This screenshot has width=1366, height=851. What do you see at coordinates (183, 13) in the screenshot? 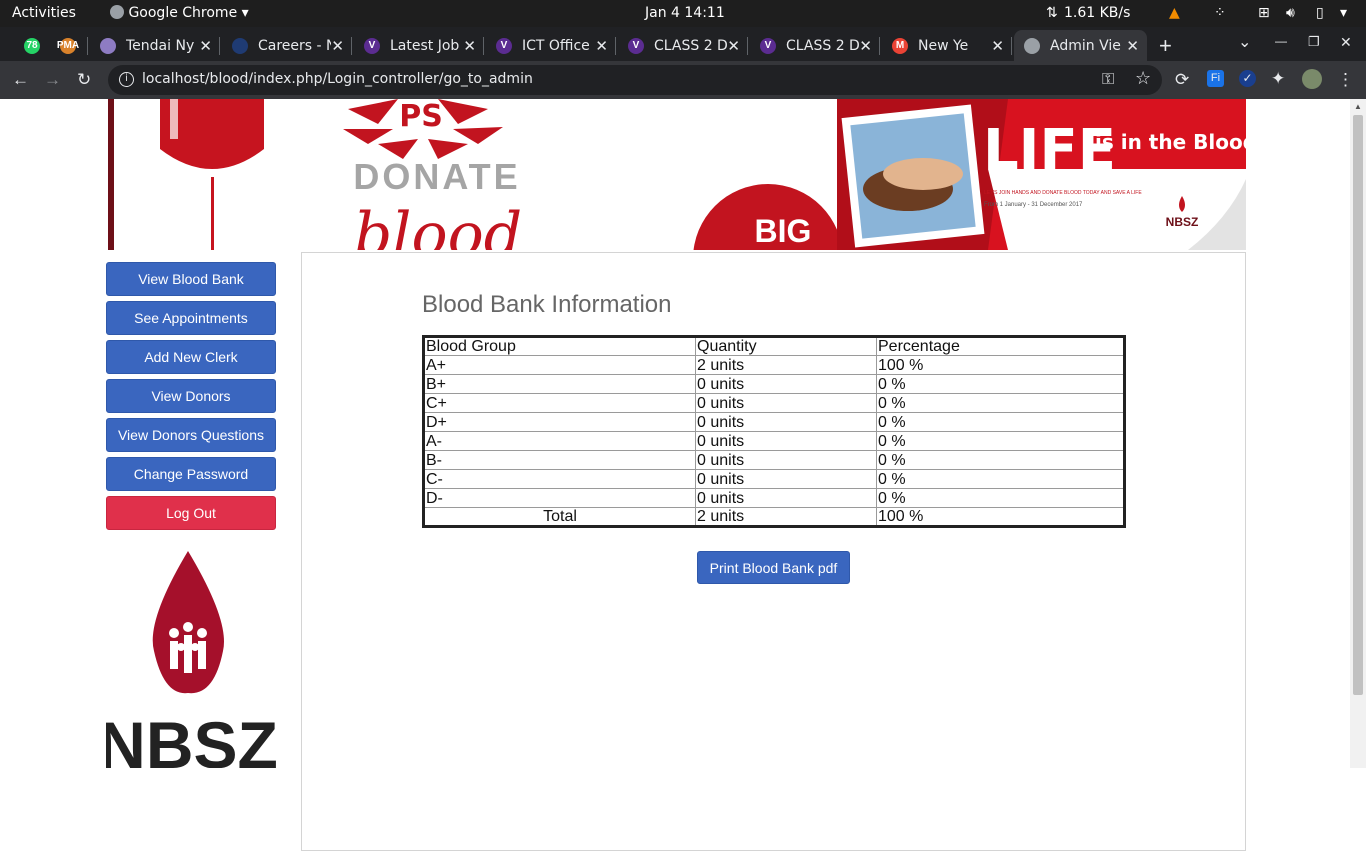
I see `app-name: Google Chrome` at bounding box center [183, 13].